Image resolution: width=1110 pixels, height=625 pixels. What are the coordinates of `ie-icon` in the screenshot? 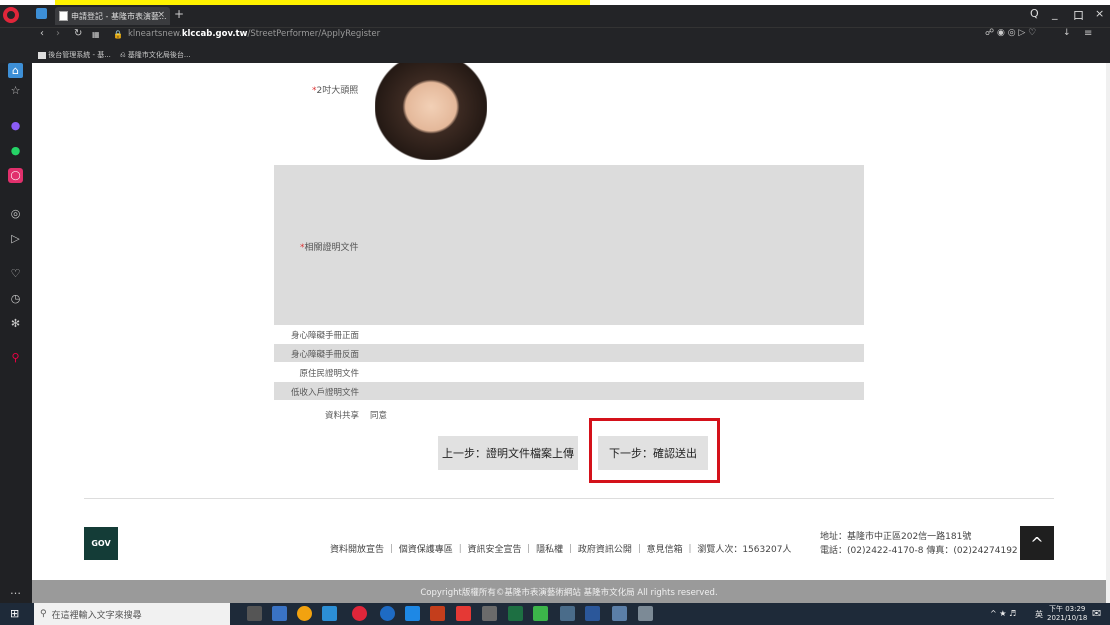 It's located at (387, 613).